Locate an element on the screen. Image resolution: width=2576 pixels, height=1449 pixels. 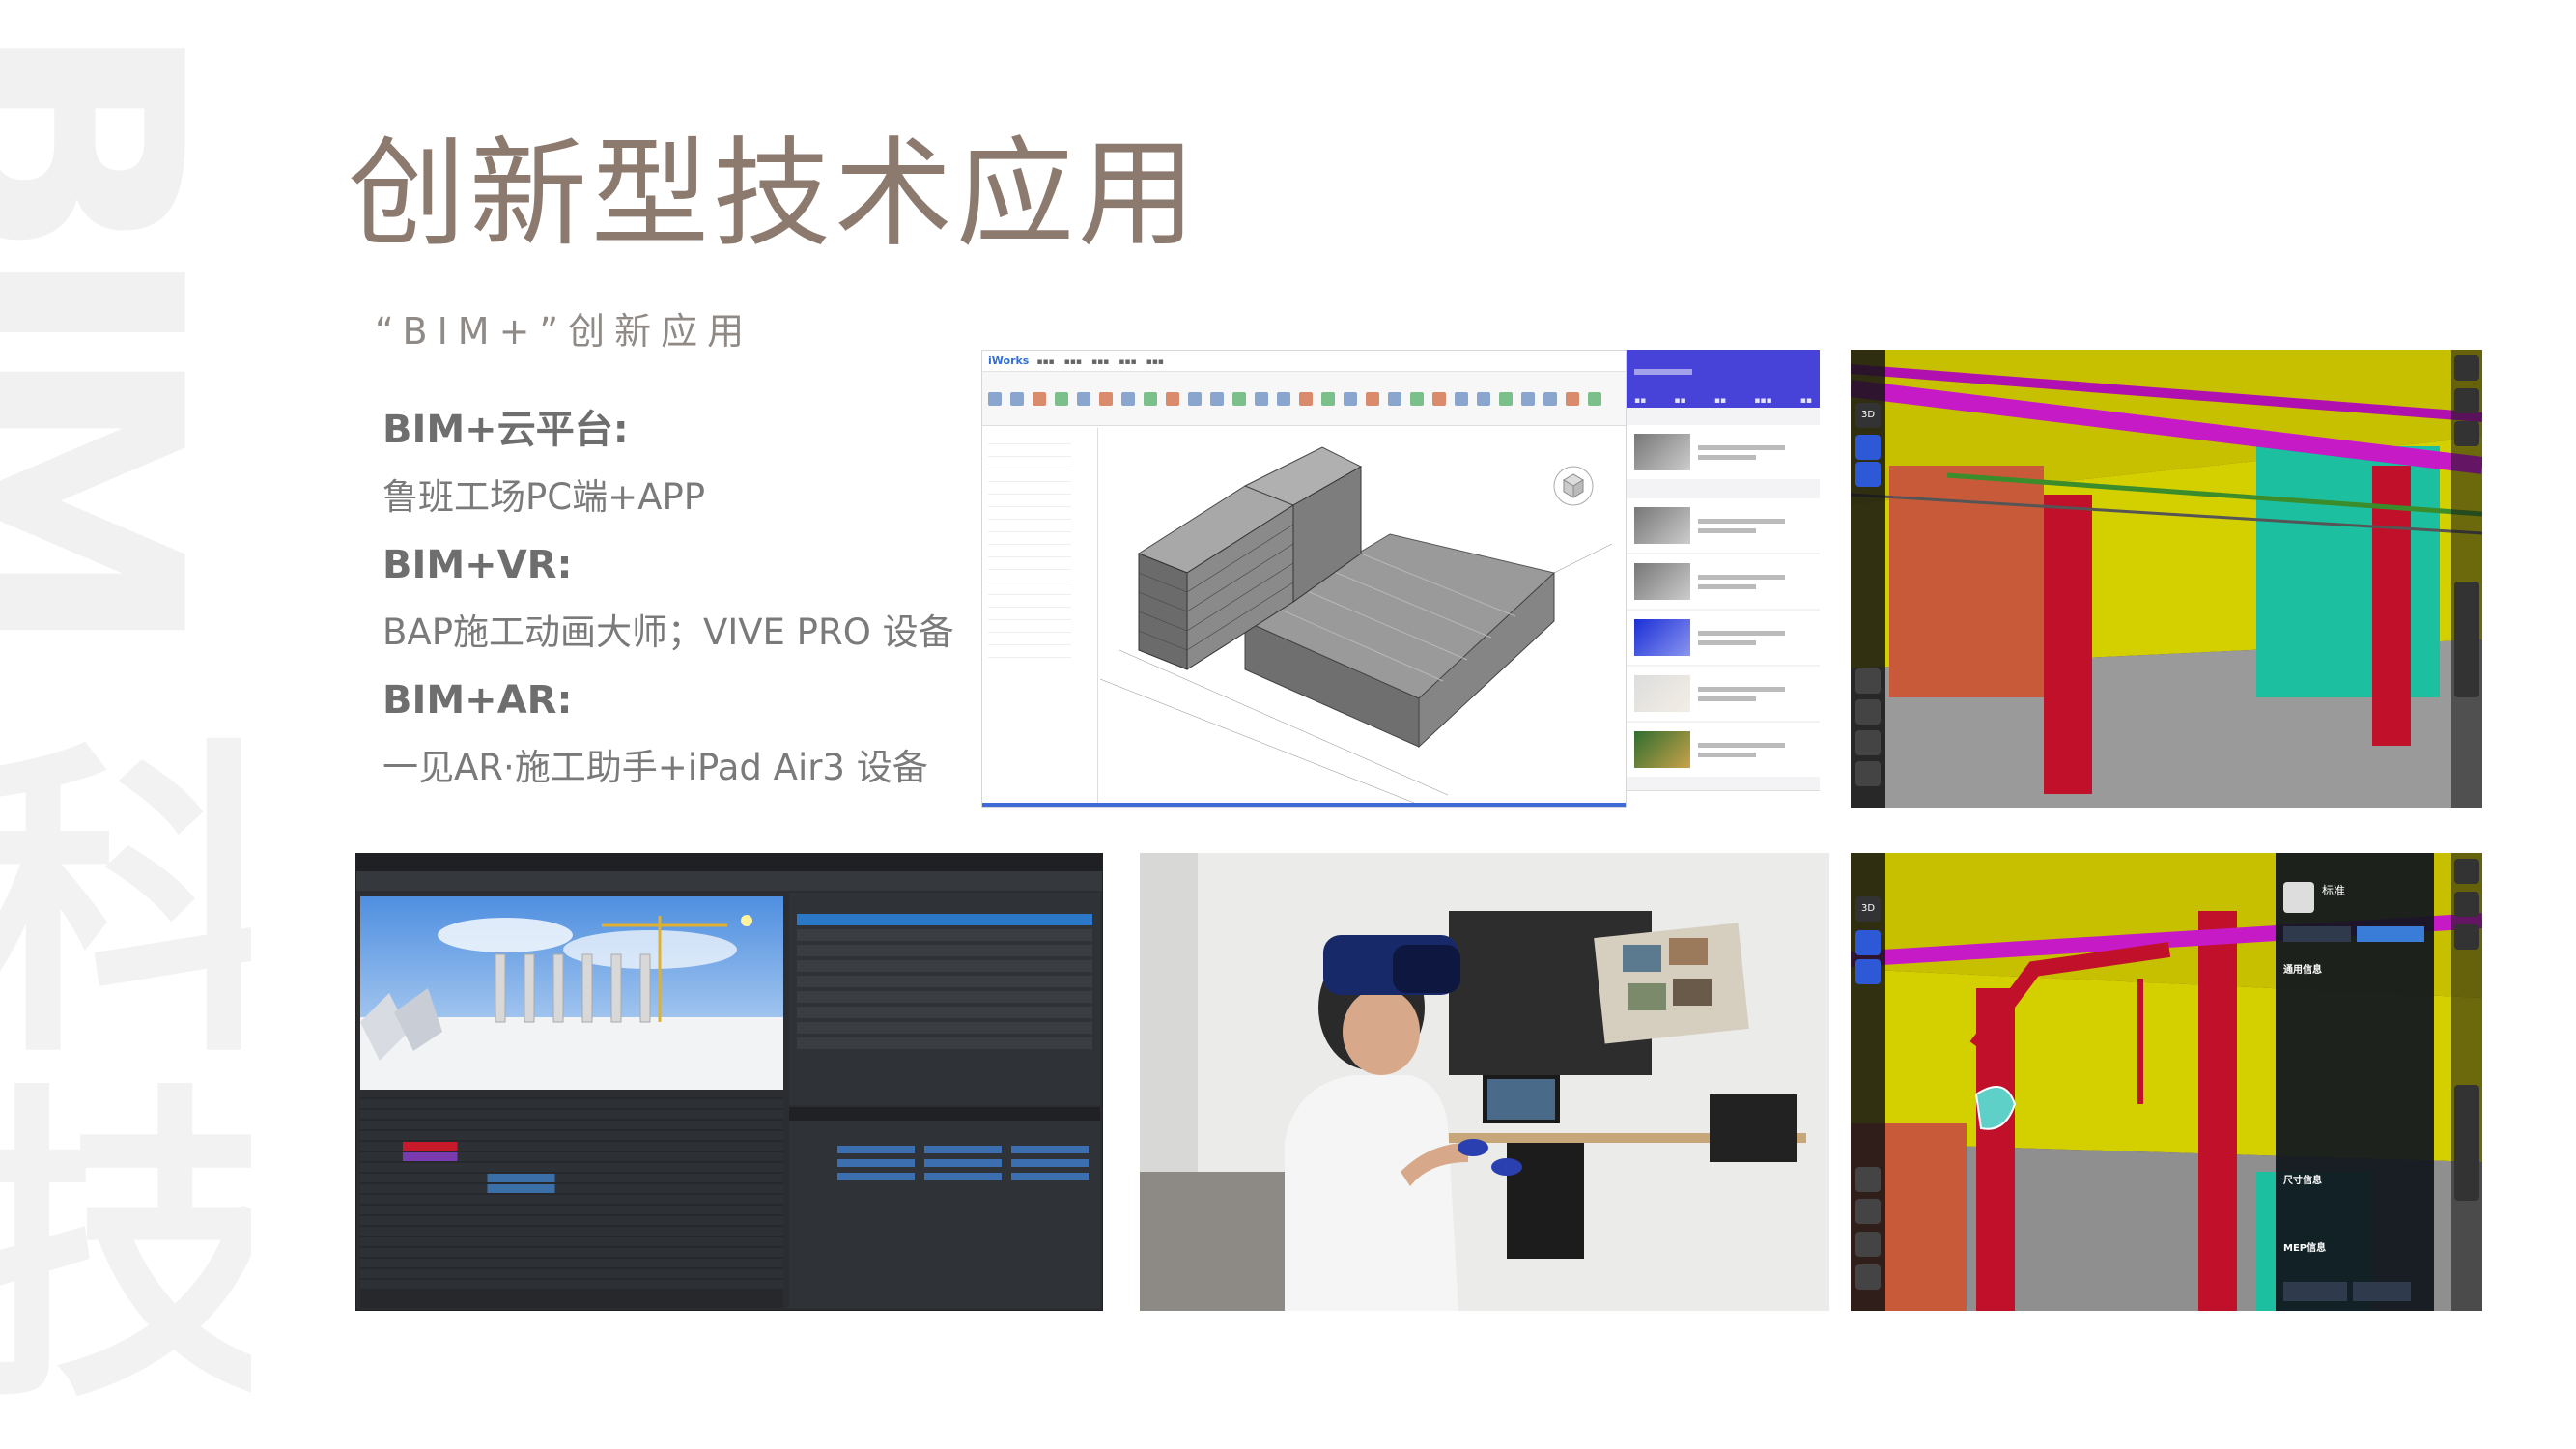
ar-3d-button-2: 3D is located at coordinates (1868, 909).